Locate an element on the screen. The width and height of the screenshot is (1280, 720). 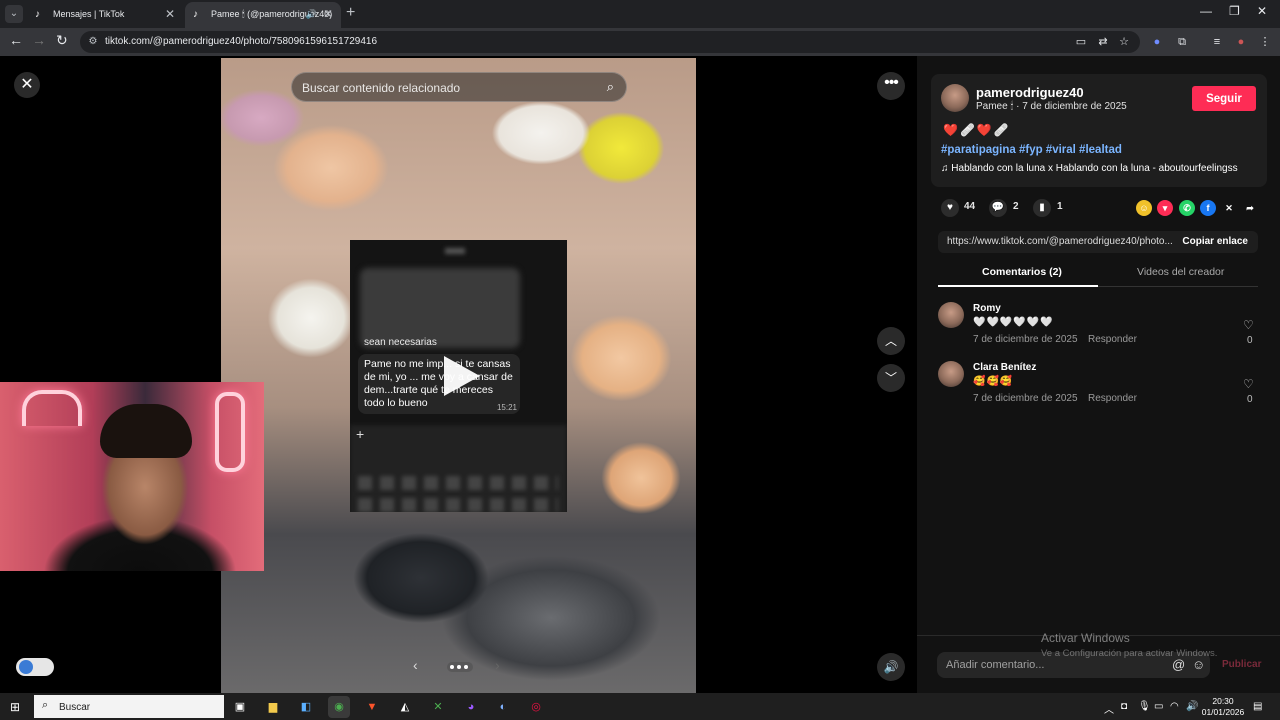
restore-icon: ❐ is located at coordinates (1234, 11).